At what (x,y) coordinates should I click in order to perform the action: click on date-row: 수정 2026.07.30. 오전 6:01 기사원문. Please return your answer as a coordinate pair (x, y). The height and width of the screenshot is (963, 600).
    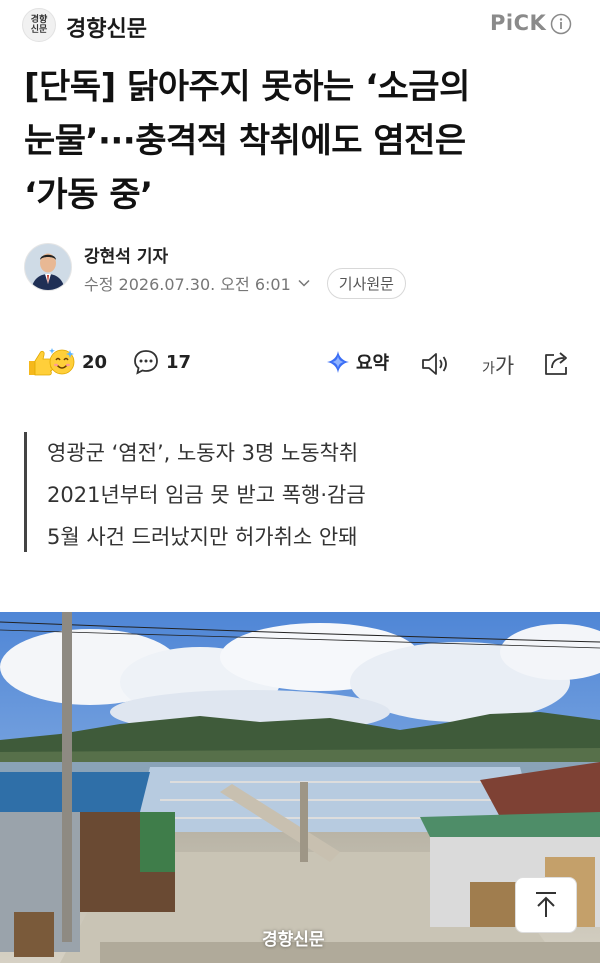
    Looking at the image, I should click on (245, 283).